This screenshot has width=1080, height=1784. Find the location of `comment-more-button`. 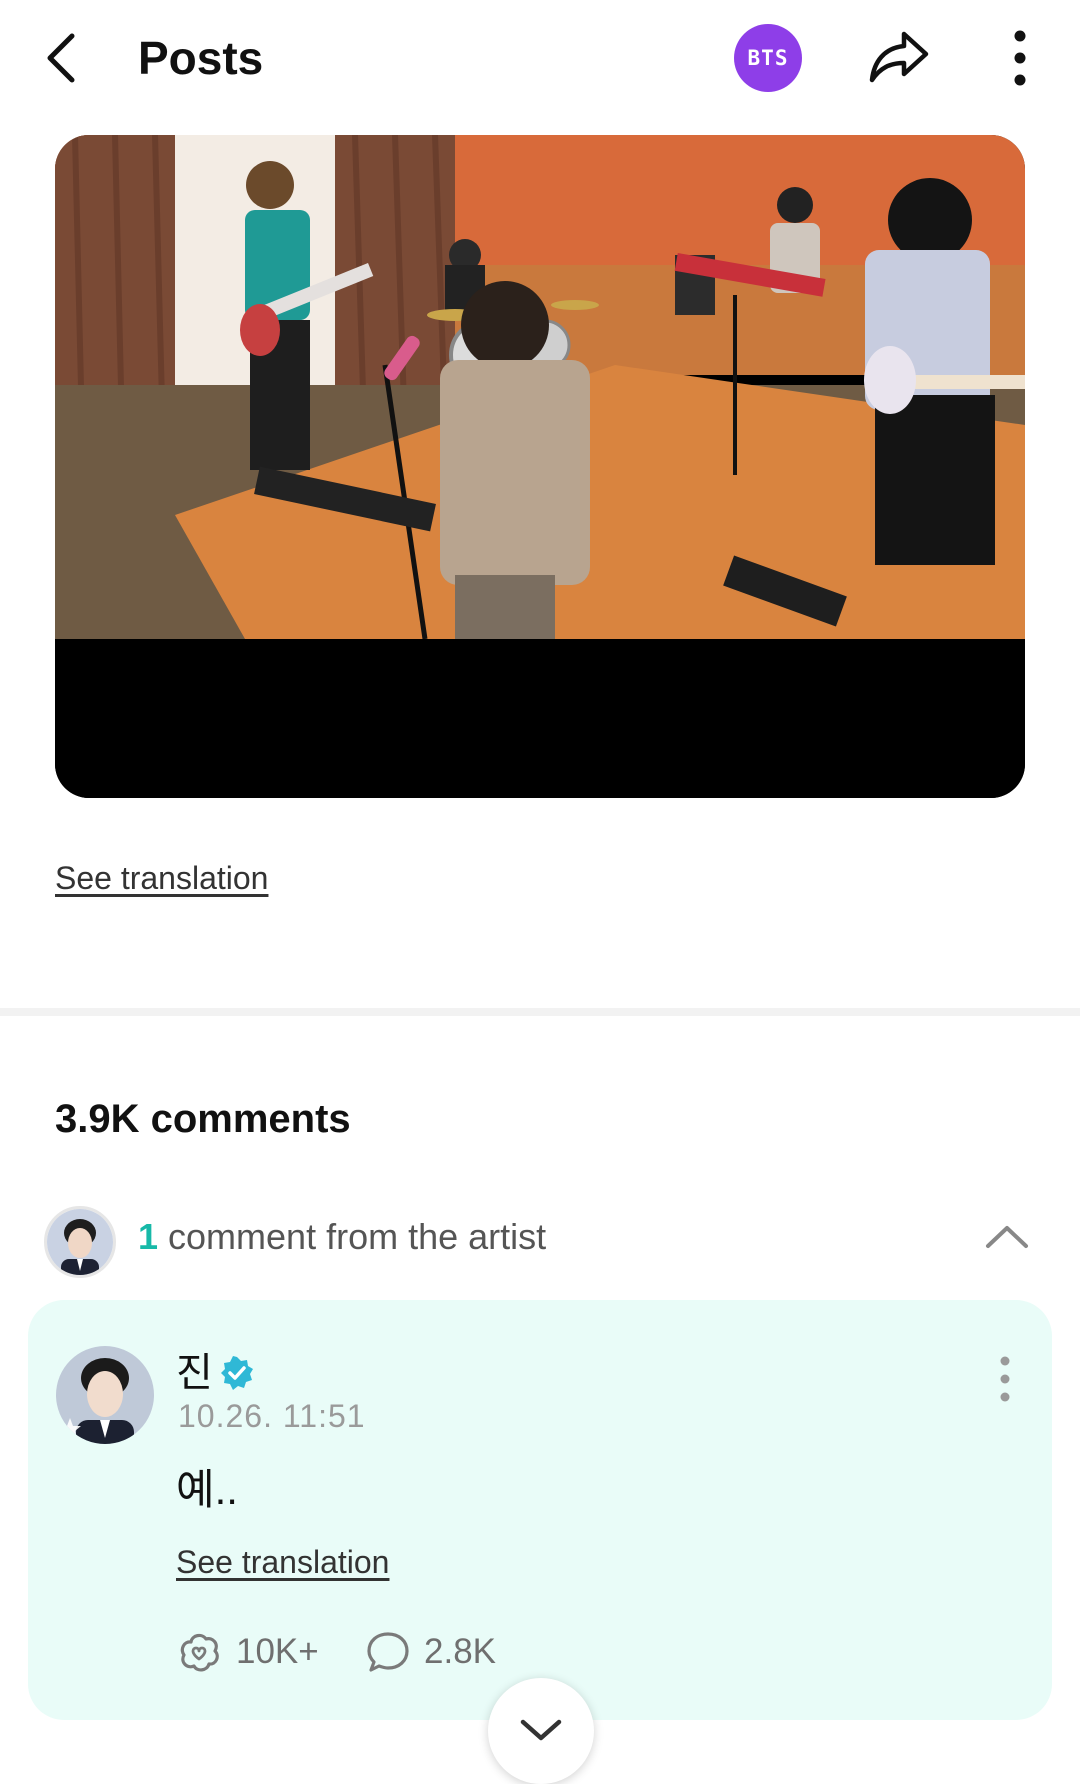

comment-more-button is located at coordinates (1005, 1379).